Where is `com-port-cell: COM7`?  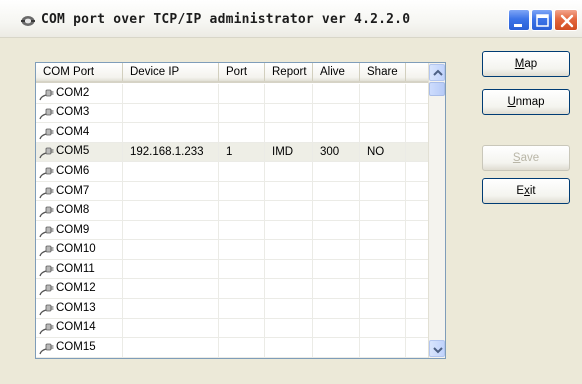 com-port-cell: COM7 is located at coordinates (79, 191).